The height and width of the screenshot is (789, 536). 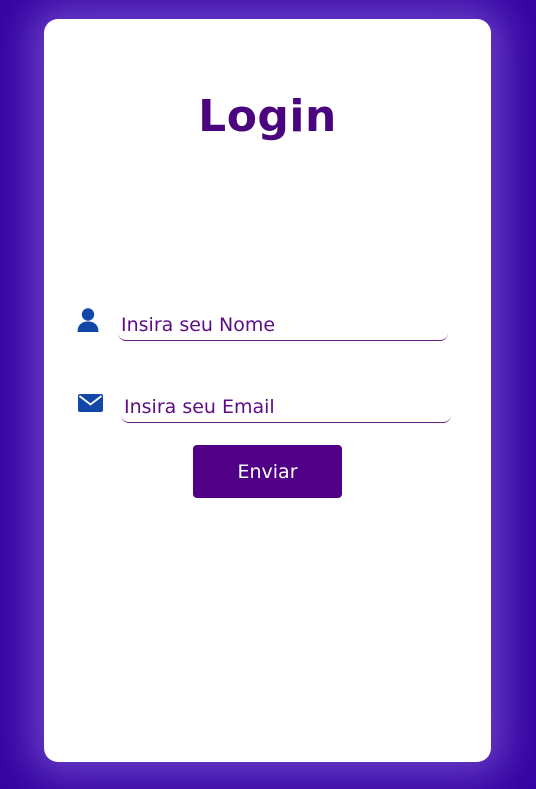 I want to click on user-icon, so click(x=88, y=320).